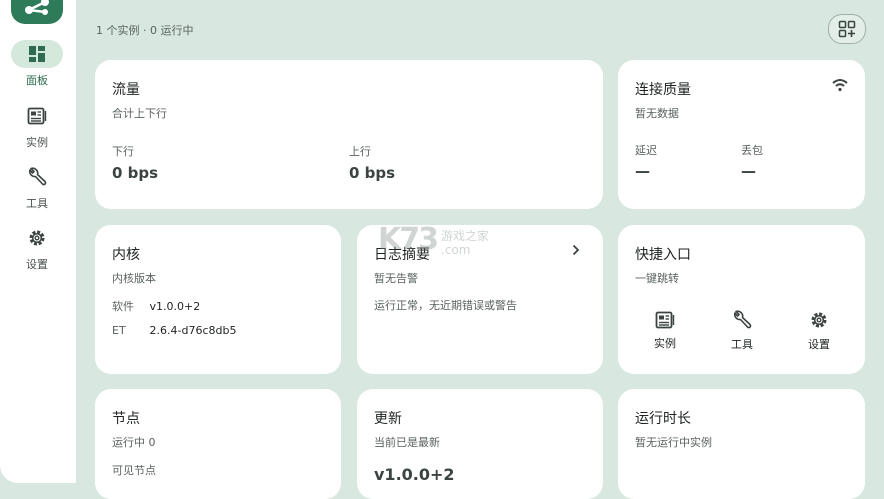 The width and height of the screenshot is (884, 499). What do you see at coordinates (748, 171) in the screenshot?
I see `packet-loss-value: —` at bounding box center [748, 171].